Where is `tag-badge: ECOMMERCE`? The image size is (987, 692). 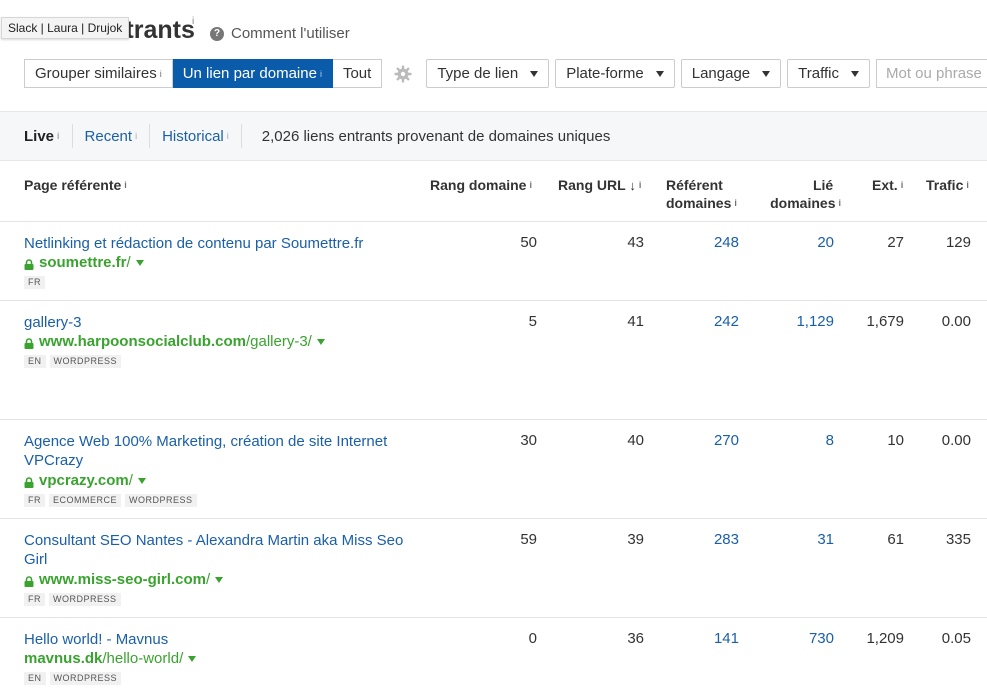 tag-badge: ECOMMERCE is located at coordinates (85, 500).